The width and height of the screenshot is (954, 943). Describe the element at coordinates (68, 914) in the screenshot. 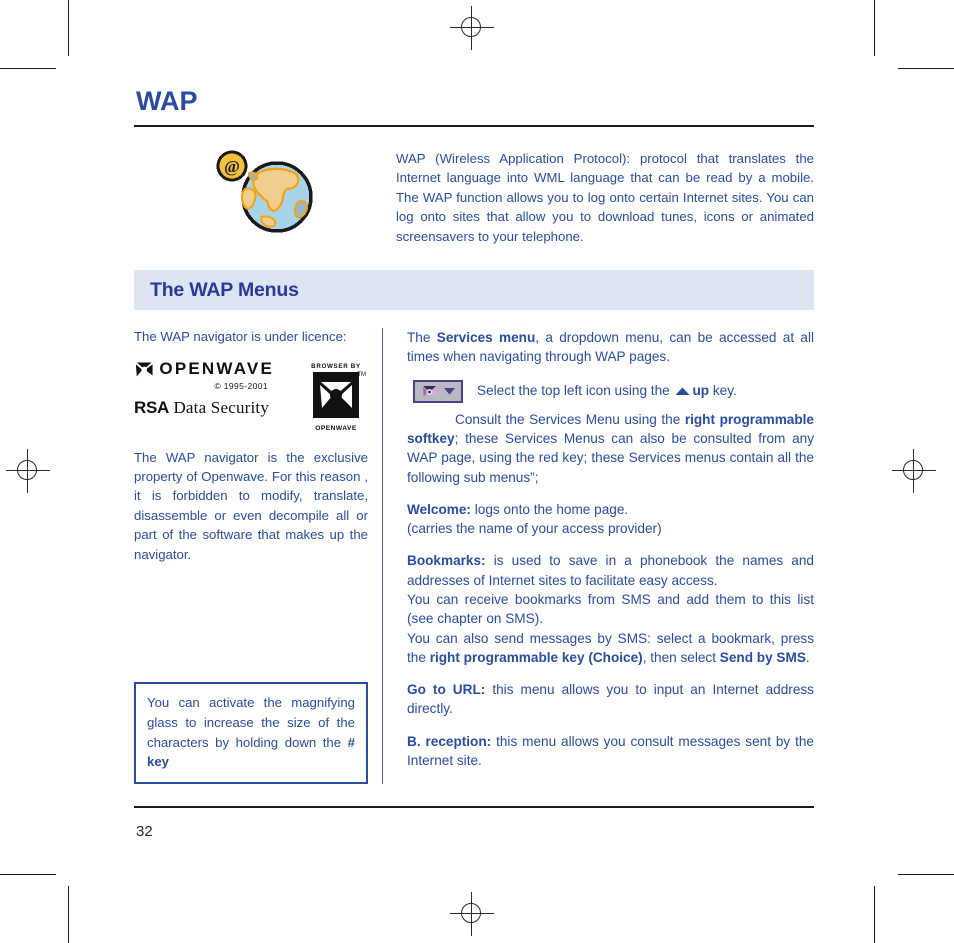

I see `crop-mark-bottom-left-vertical` at that location.